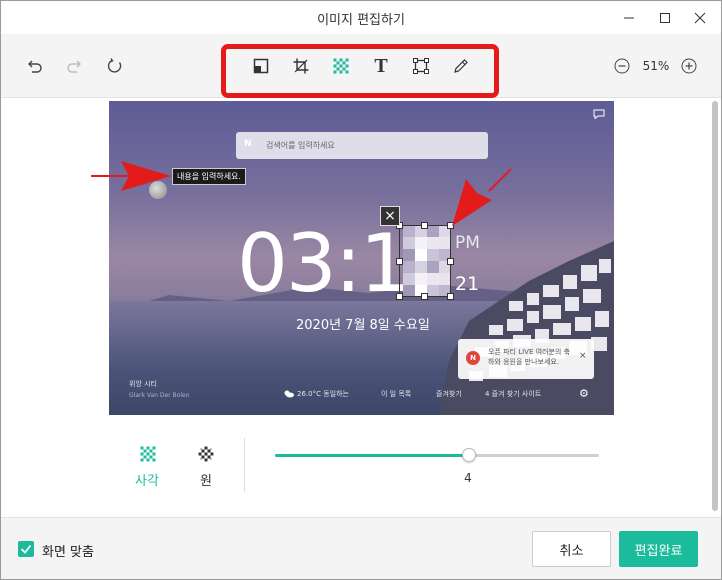  What do you see at coordinates (450, 261) in the screenshot?
I see `resize-handle-right` at bounding box center [450, 261].